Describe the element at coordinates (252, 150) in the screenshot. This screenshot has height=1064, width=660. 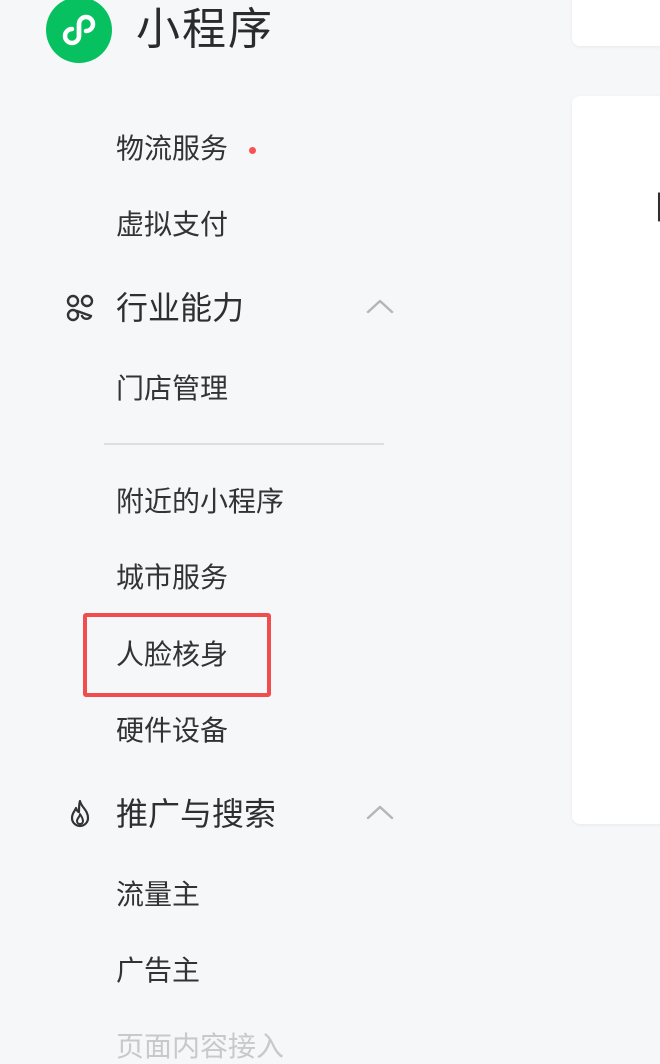
I see `notification-dot` at that location.